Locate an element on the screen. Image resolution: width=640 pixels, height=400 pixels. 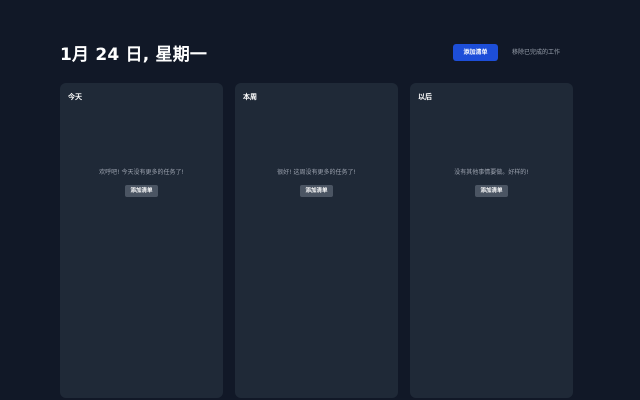
remove-completed-button: 移除已完成的工作 is located at coordinates (536, 52).